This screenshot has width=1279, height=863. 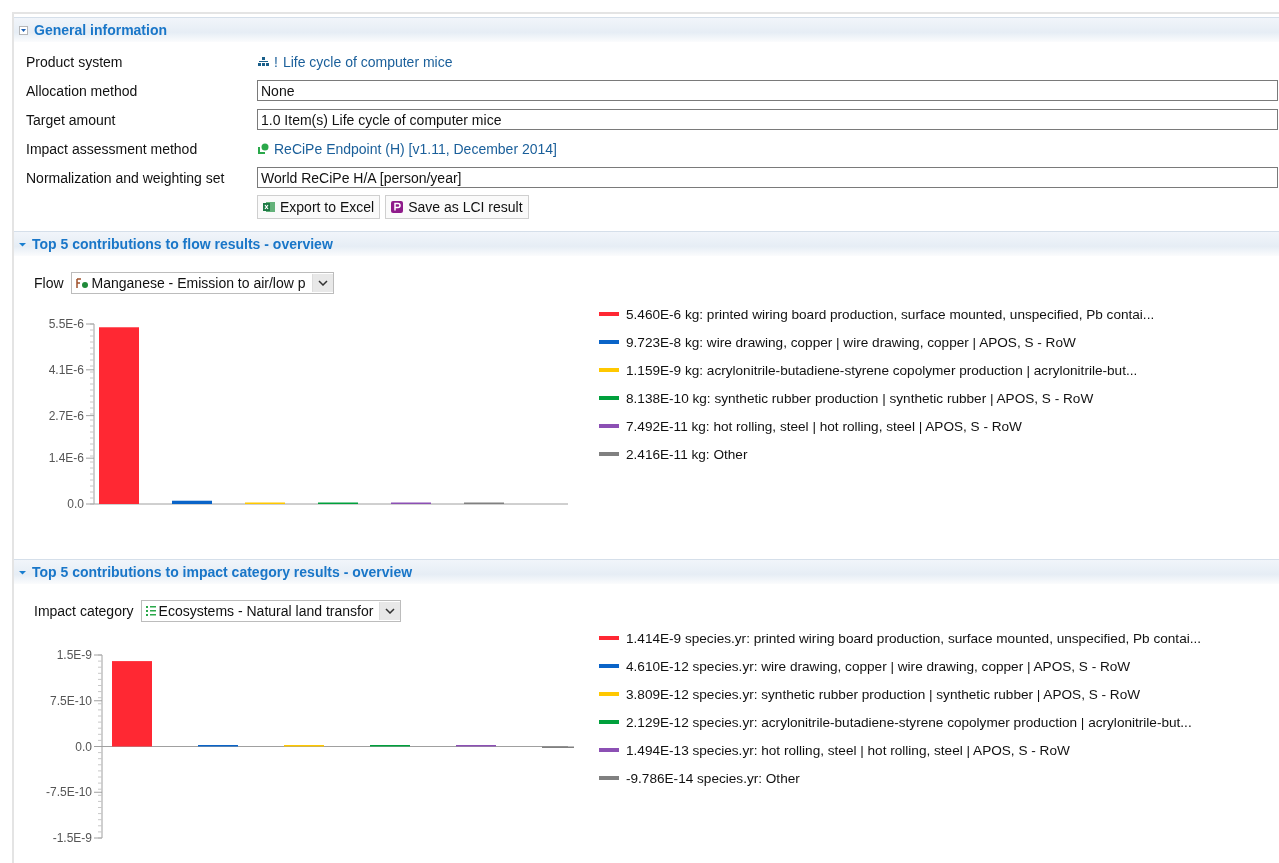 I want to click on section-title: Top 5 contributions to impact category results - overview, so click(x=222, y=572).